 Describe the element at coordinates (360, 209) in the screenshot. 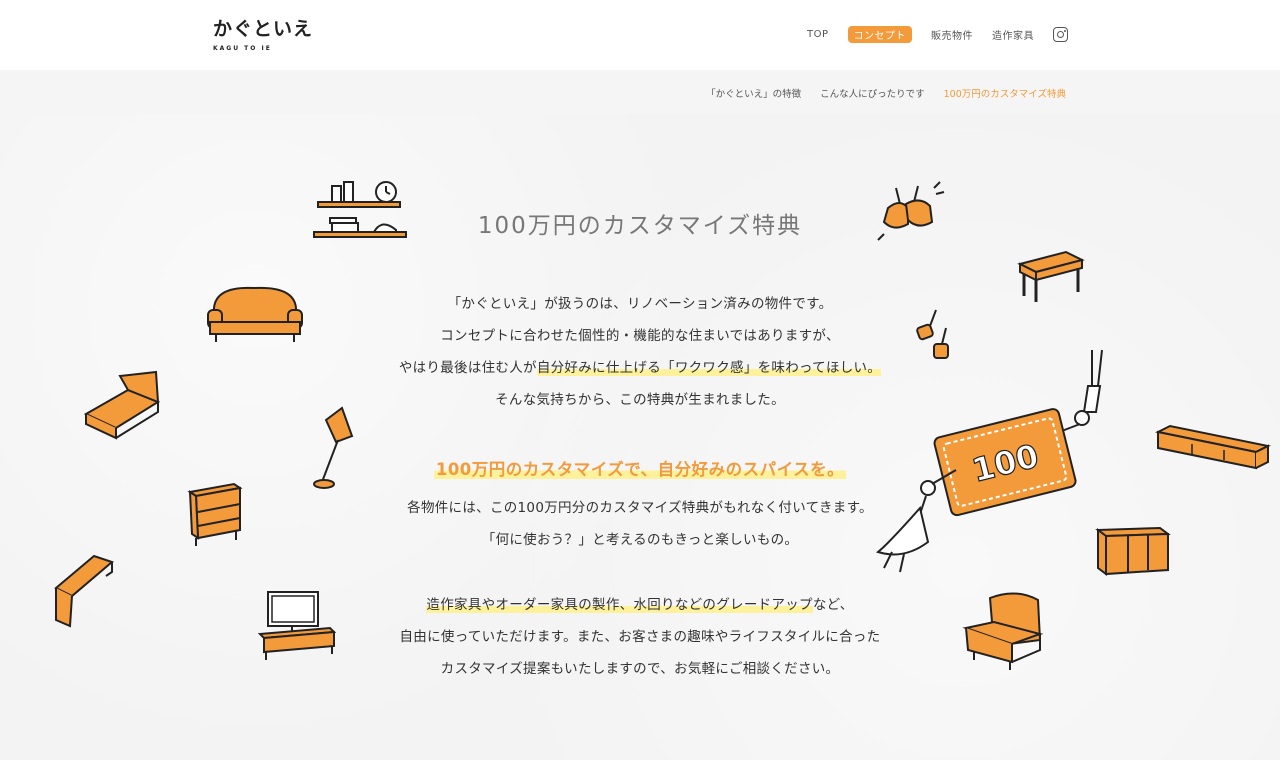

I see `shelf-clock-illustration` at that location.